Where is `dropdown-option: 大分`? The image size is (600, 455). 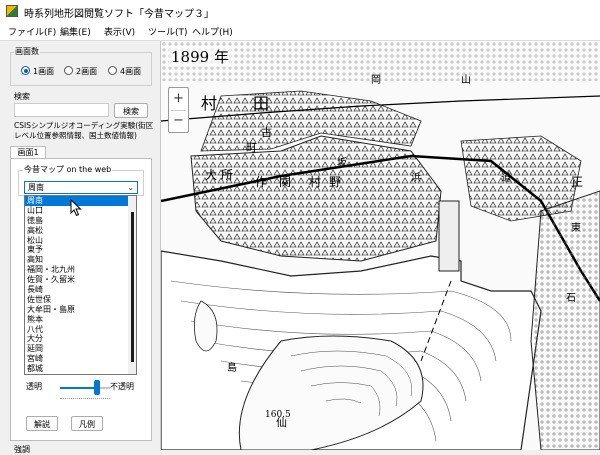
dropdown-option: 大分 is located at coordinates (80, 339).